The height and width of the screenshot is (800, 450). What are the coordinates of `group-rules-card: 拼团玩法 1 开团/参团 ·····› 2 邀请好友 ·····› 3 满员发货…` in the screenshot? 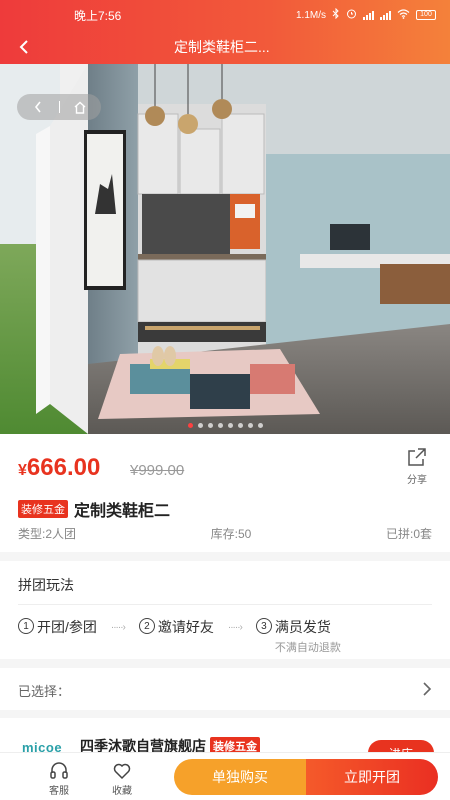 It's located at (225, 610).